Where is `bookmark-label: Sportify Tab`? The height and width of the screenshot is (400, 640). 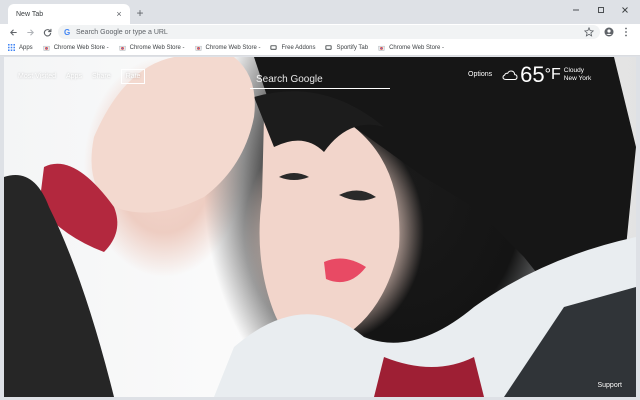 bookmark-label: Sportify Tab is located at coordinates (352, 47).